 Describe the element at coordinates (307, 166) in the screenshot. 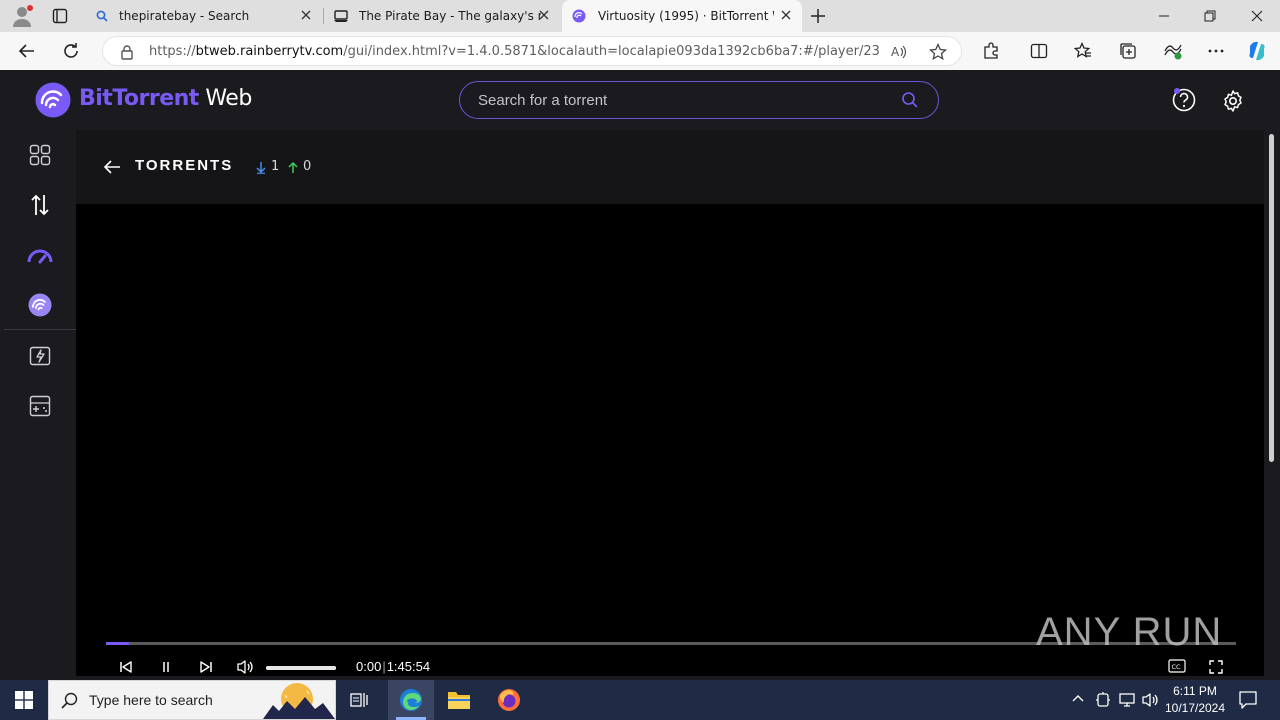

I see `upload-count: 0` at that location.